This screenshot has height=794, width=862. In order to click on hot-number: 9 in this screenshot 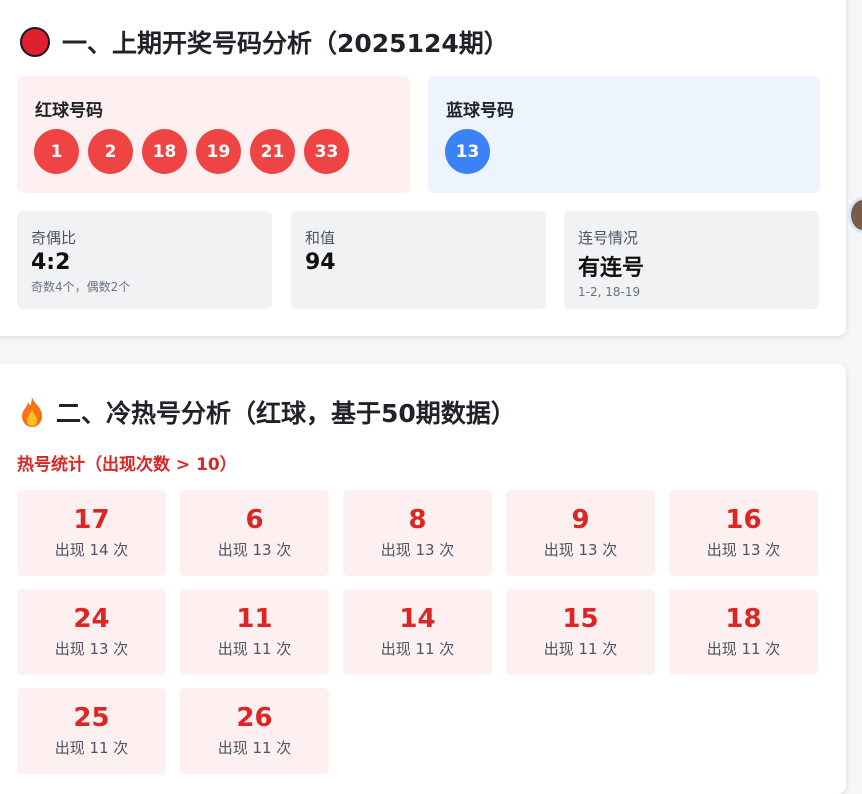, I will do `click(580, 520)`.